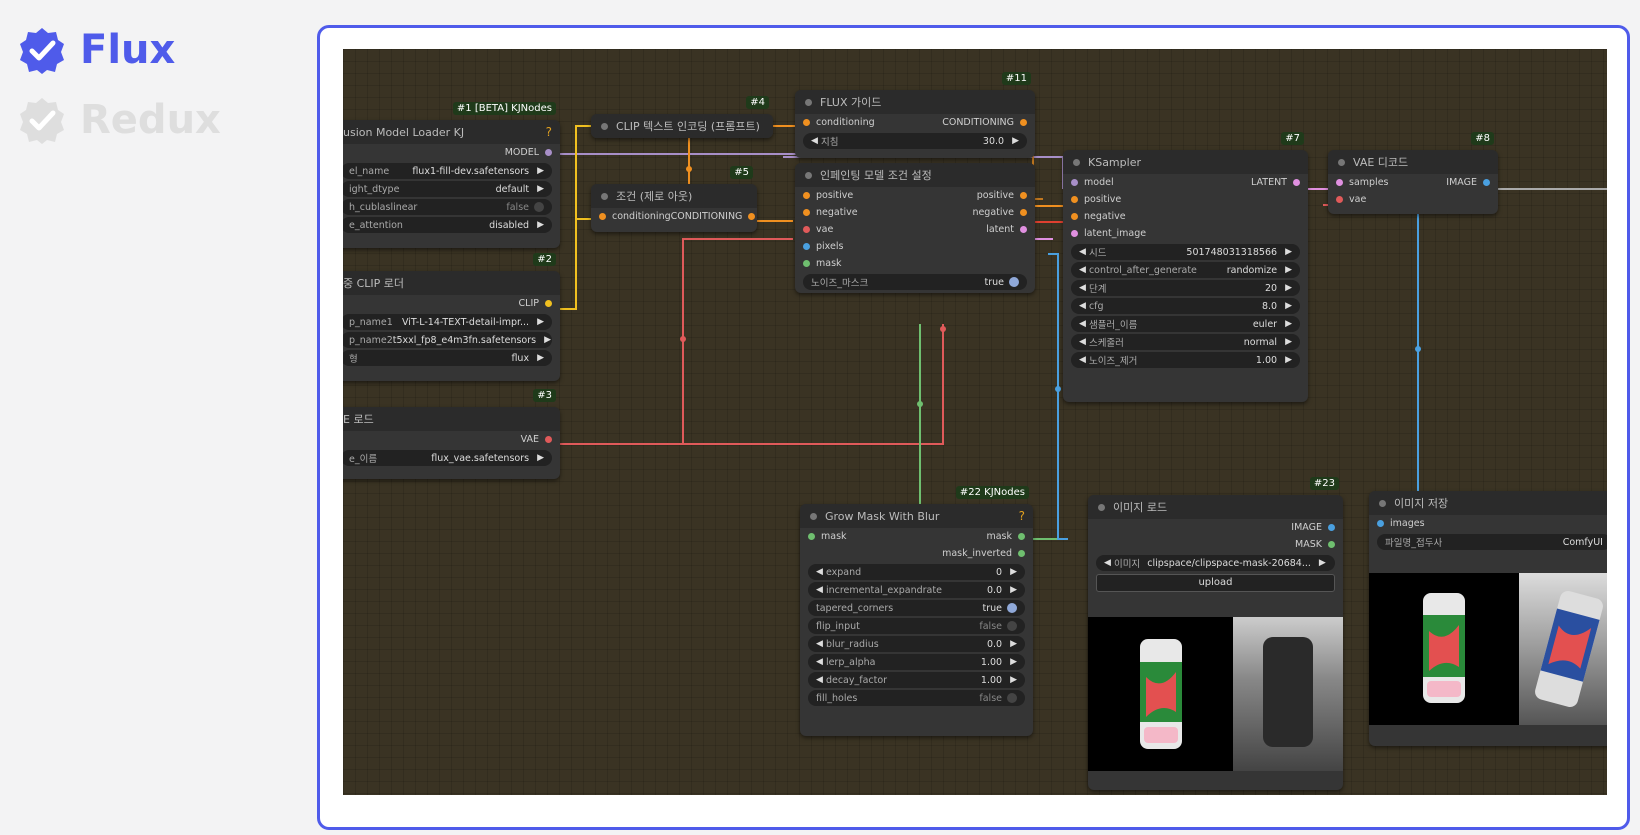 The height and width of the screenshot is (835, 1640). I want to click on widget-image-file: ◀ 이미지 clipspace/clipspace-mask-20684... ▶, so click(1215, 563).